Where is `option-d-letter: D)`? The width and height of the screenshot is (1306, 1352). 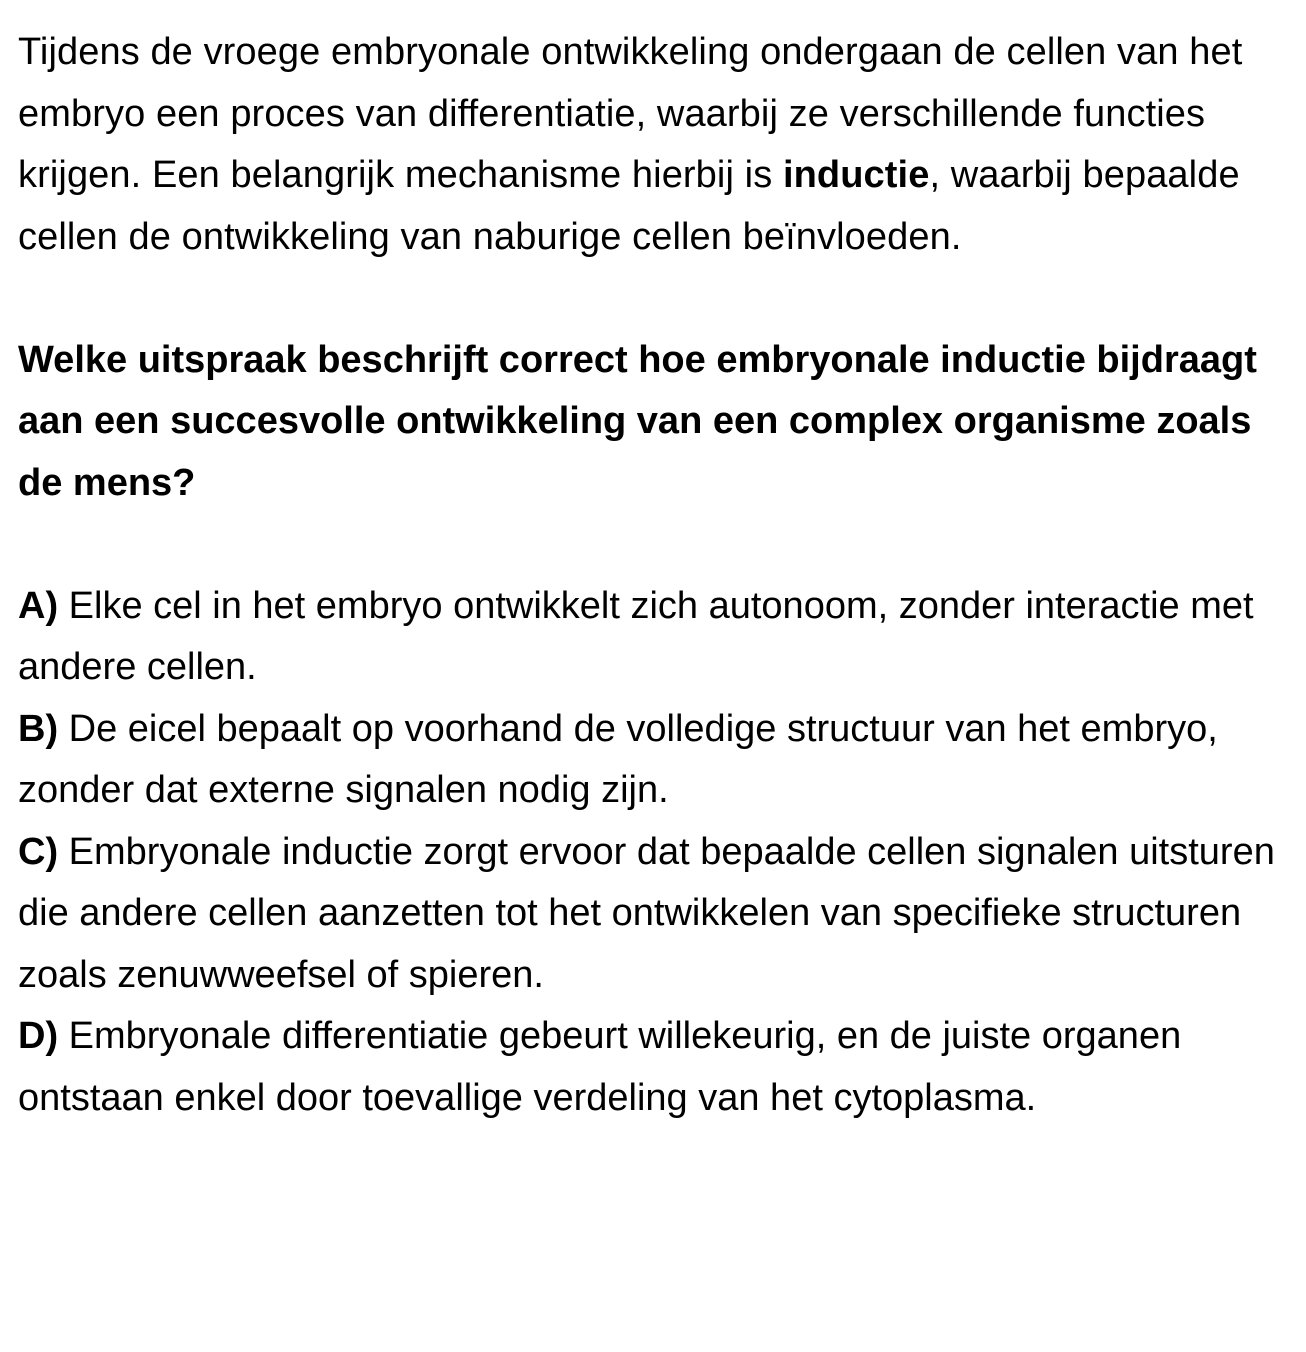 option-d-letter: D) is located at coordinates (38, 1036).